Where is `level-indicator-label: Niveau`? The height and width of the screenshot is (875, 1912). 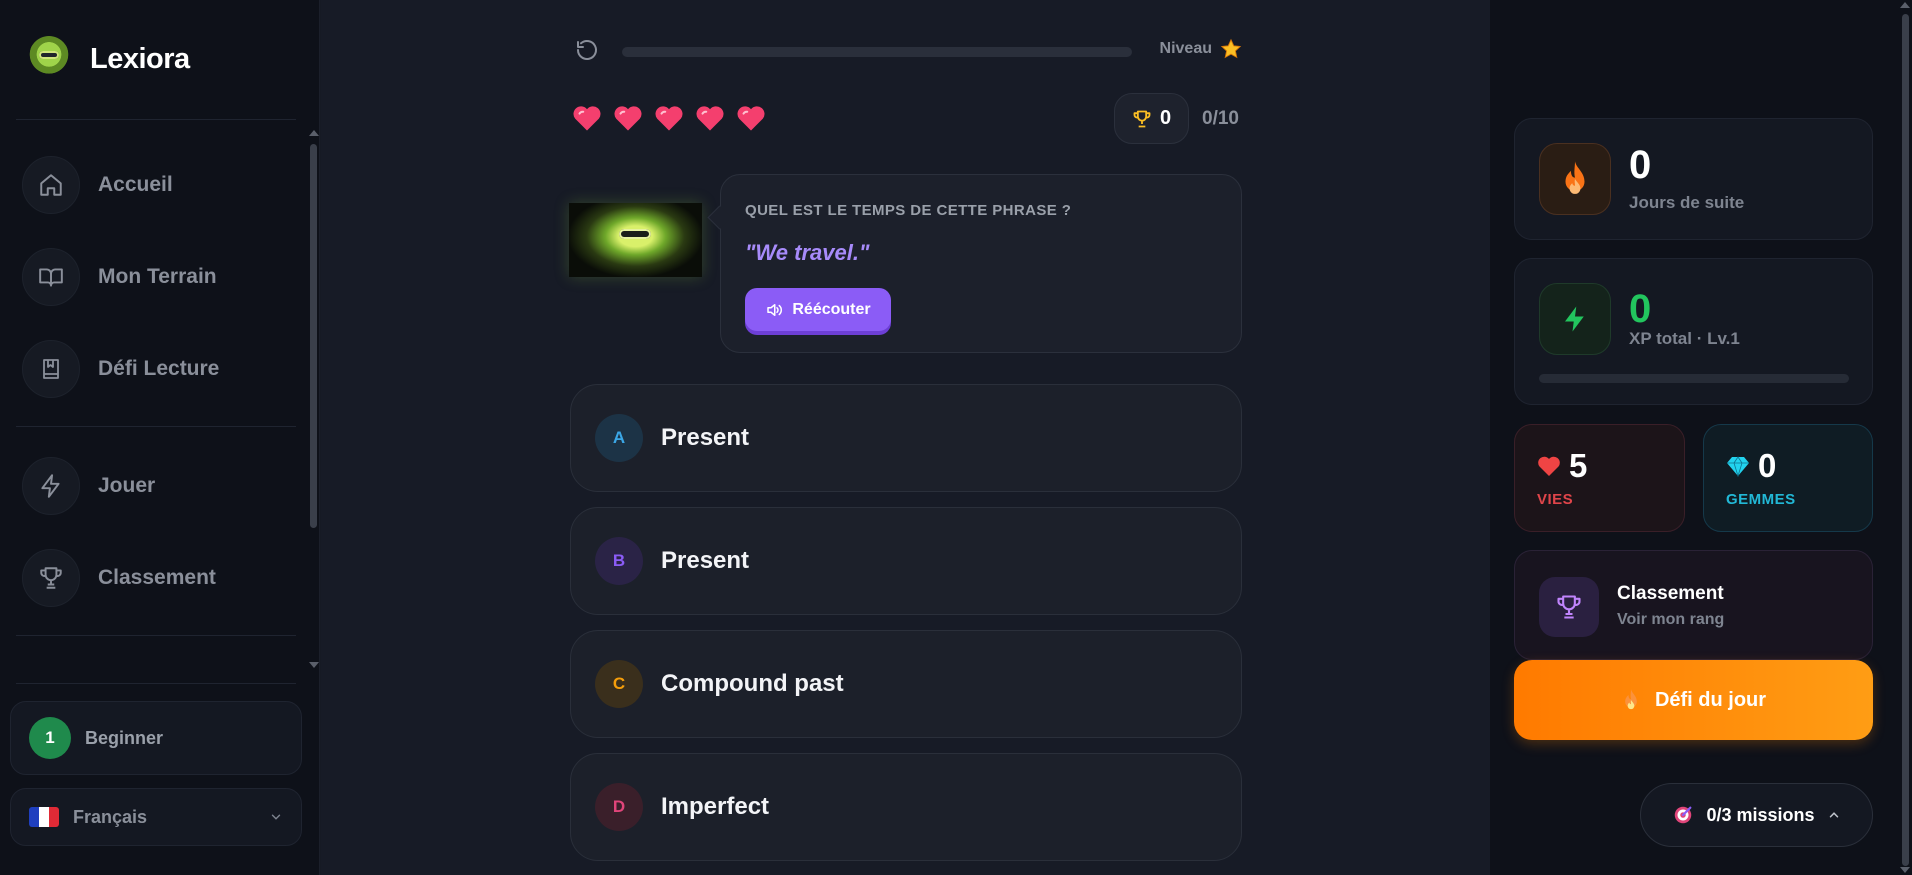
level-indicator-label: Niveau is located at coordinates (1185, 48).